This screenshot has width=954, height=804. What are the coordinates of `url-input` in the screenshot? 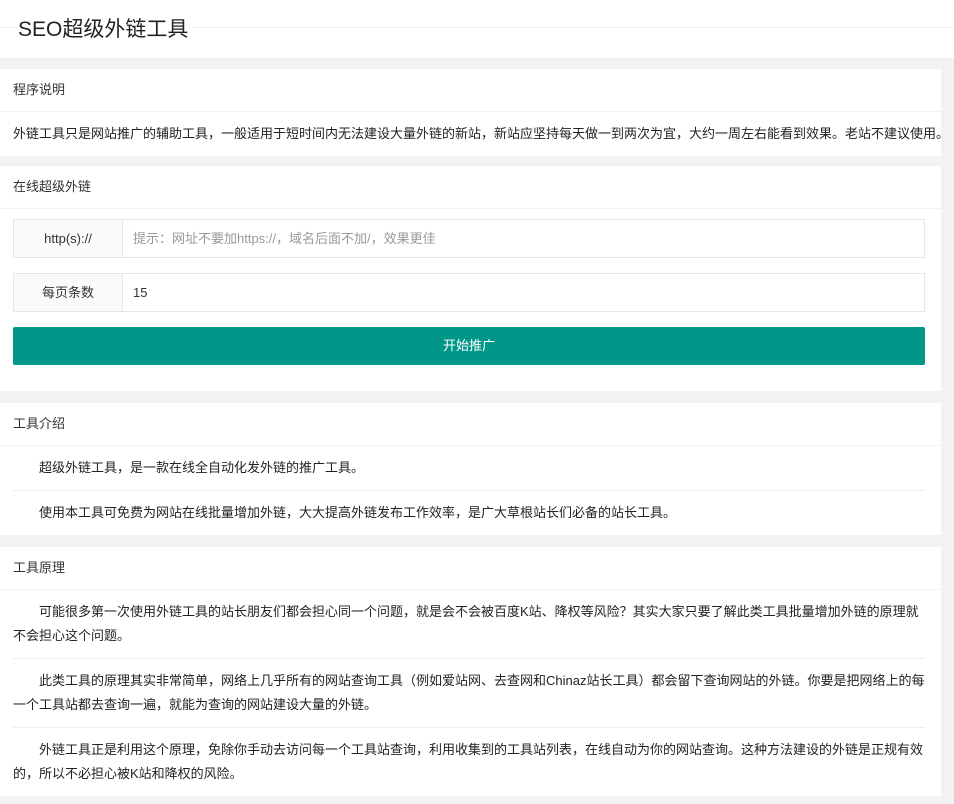 It's located at (523, 238).